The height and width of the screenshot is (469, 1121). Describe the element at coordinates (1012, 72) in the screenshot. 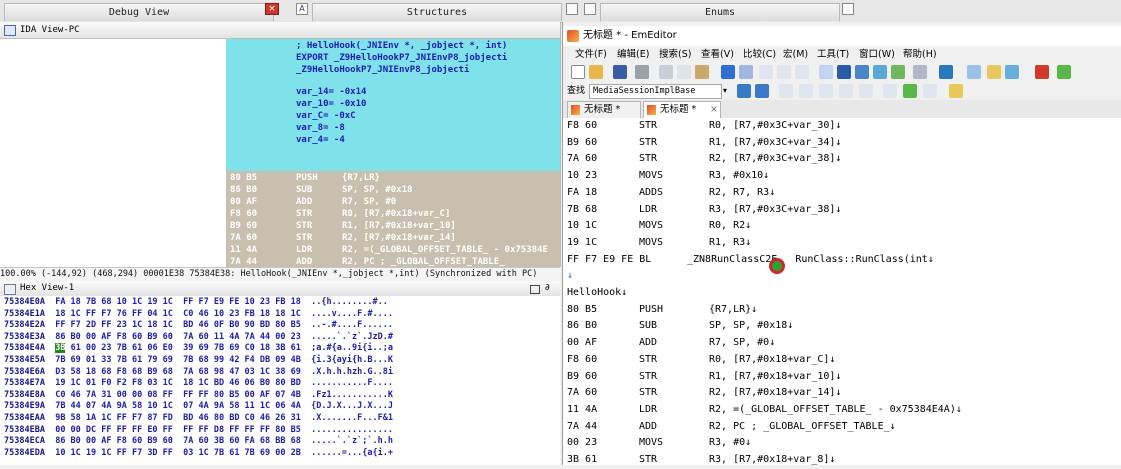

I see `tool-extra-icon` at that location.